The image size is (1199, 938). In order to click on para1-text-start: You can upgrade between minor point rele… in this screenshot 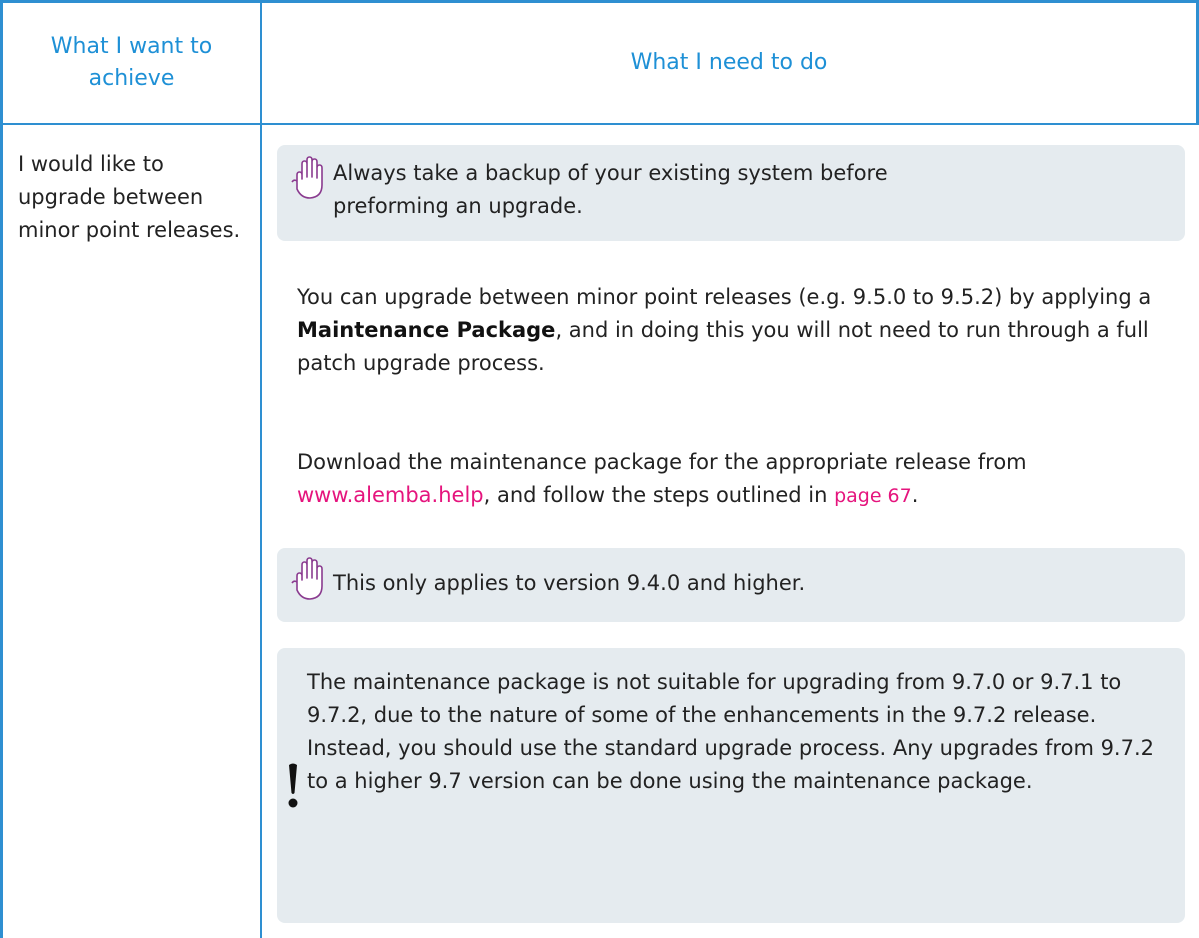, I will do `click(724, 297)`.